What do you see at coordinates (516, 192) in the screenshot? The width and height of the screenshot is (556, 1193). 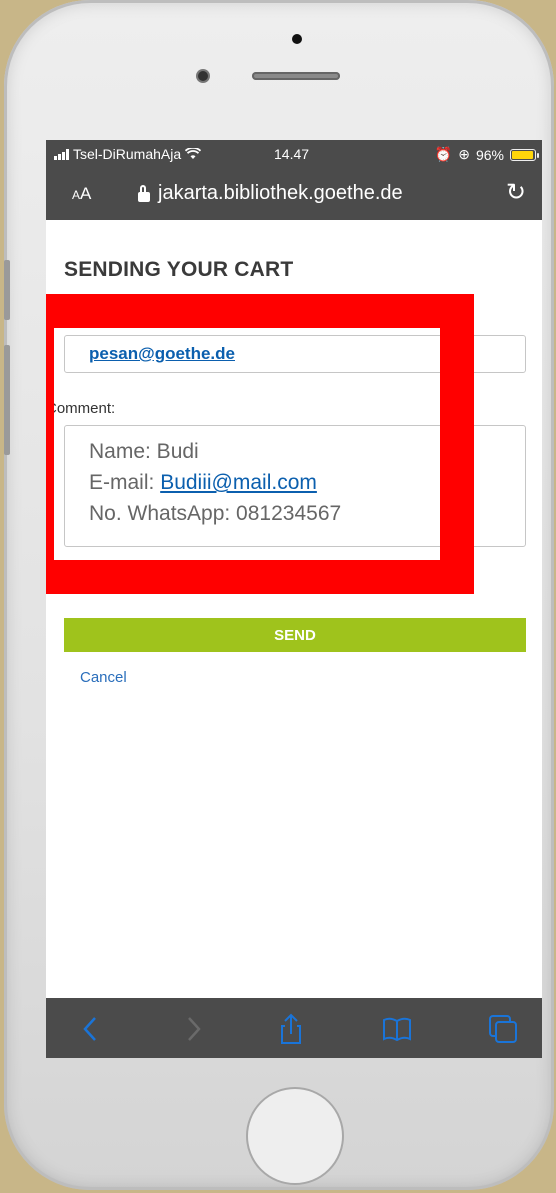 I see `reload-icon: ↻` at bounding box center [516, 192].